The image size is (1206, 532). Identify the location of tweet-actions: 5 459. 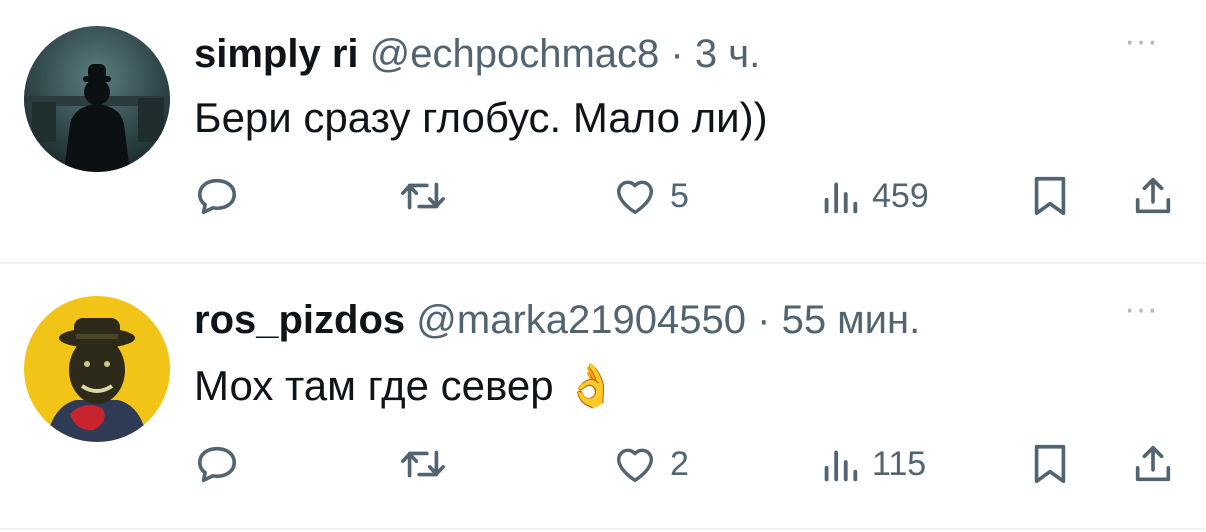
(689, 196).